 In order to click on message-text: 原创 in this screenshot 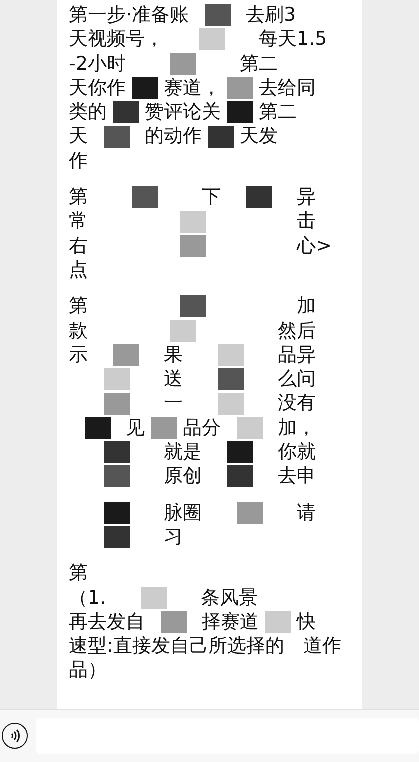, I will do `click(183, 476)`.